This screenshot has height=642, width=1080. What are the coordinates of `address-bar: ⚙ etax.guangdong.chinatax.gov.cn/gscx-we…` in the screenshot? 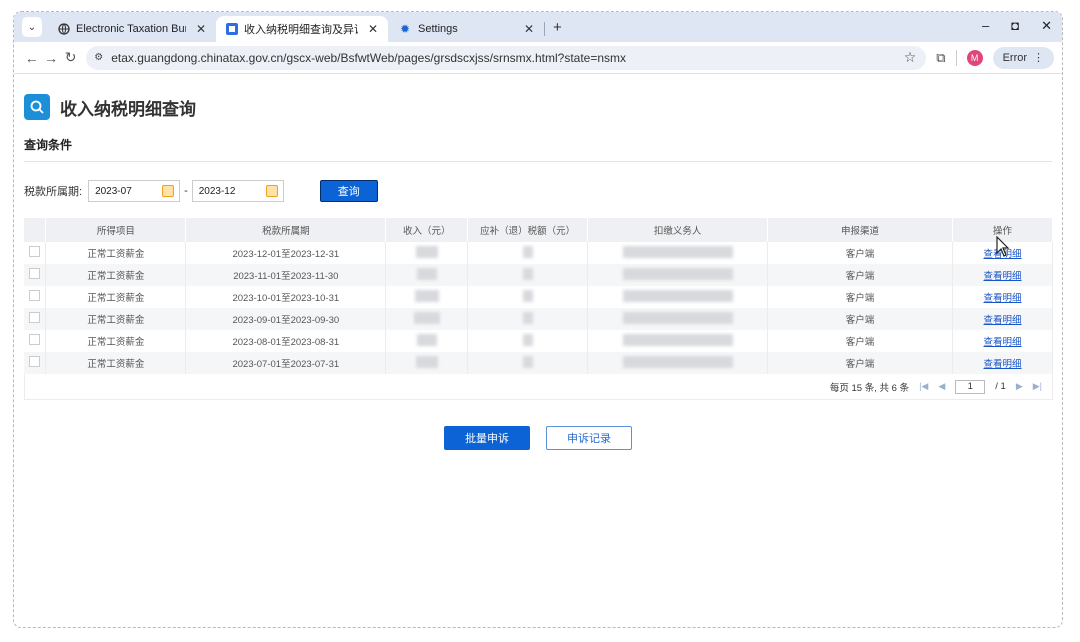 It's located at (506, 57).